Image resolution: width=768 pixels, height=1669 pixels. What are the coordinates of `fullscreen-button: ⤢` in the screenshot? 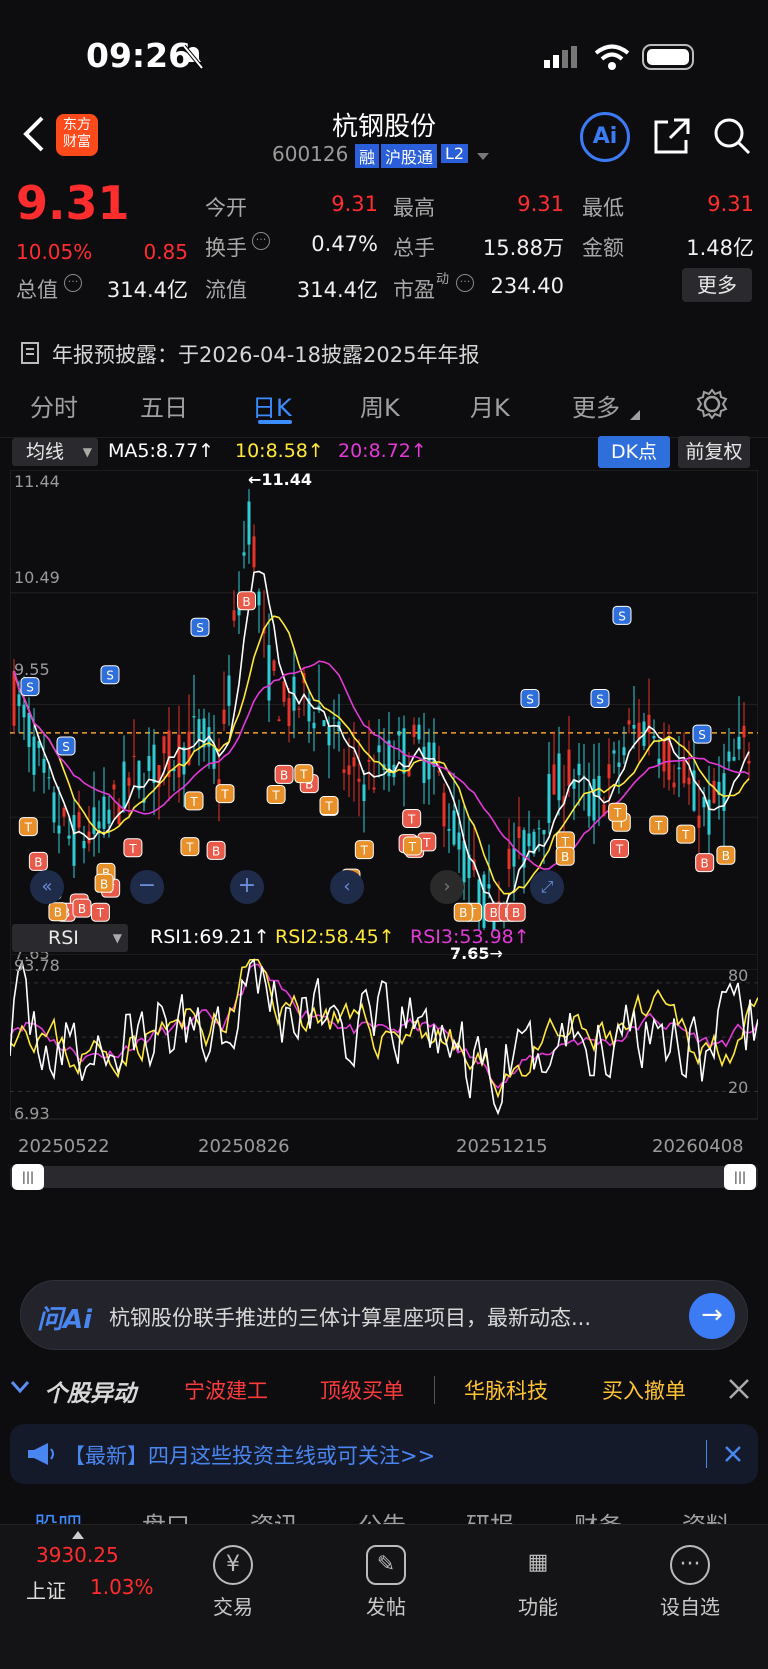 It's located at (547, 887).